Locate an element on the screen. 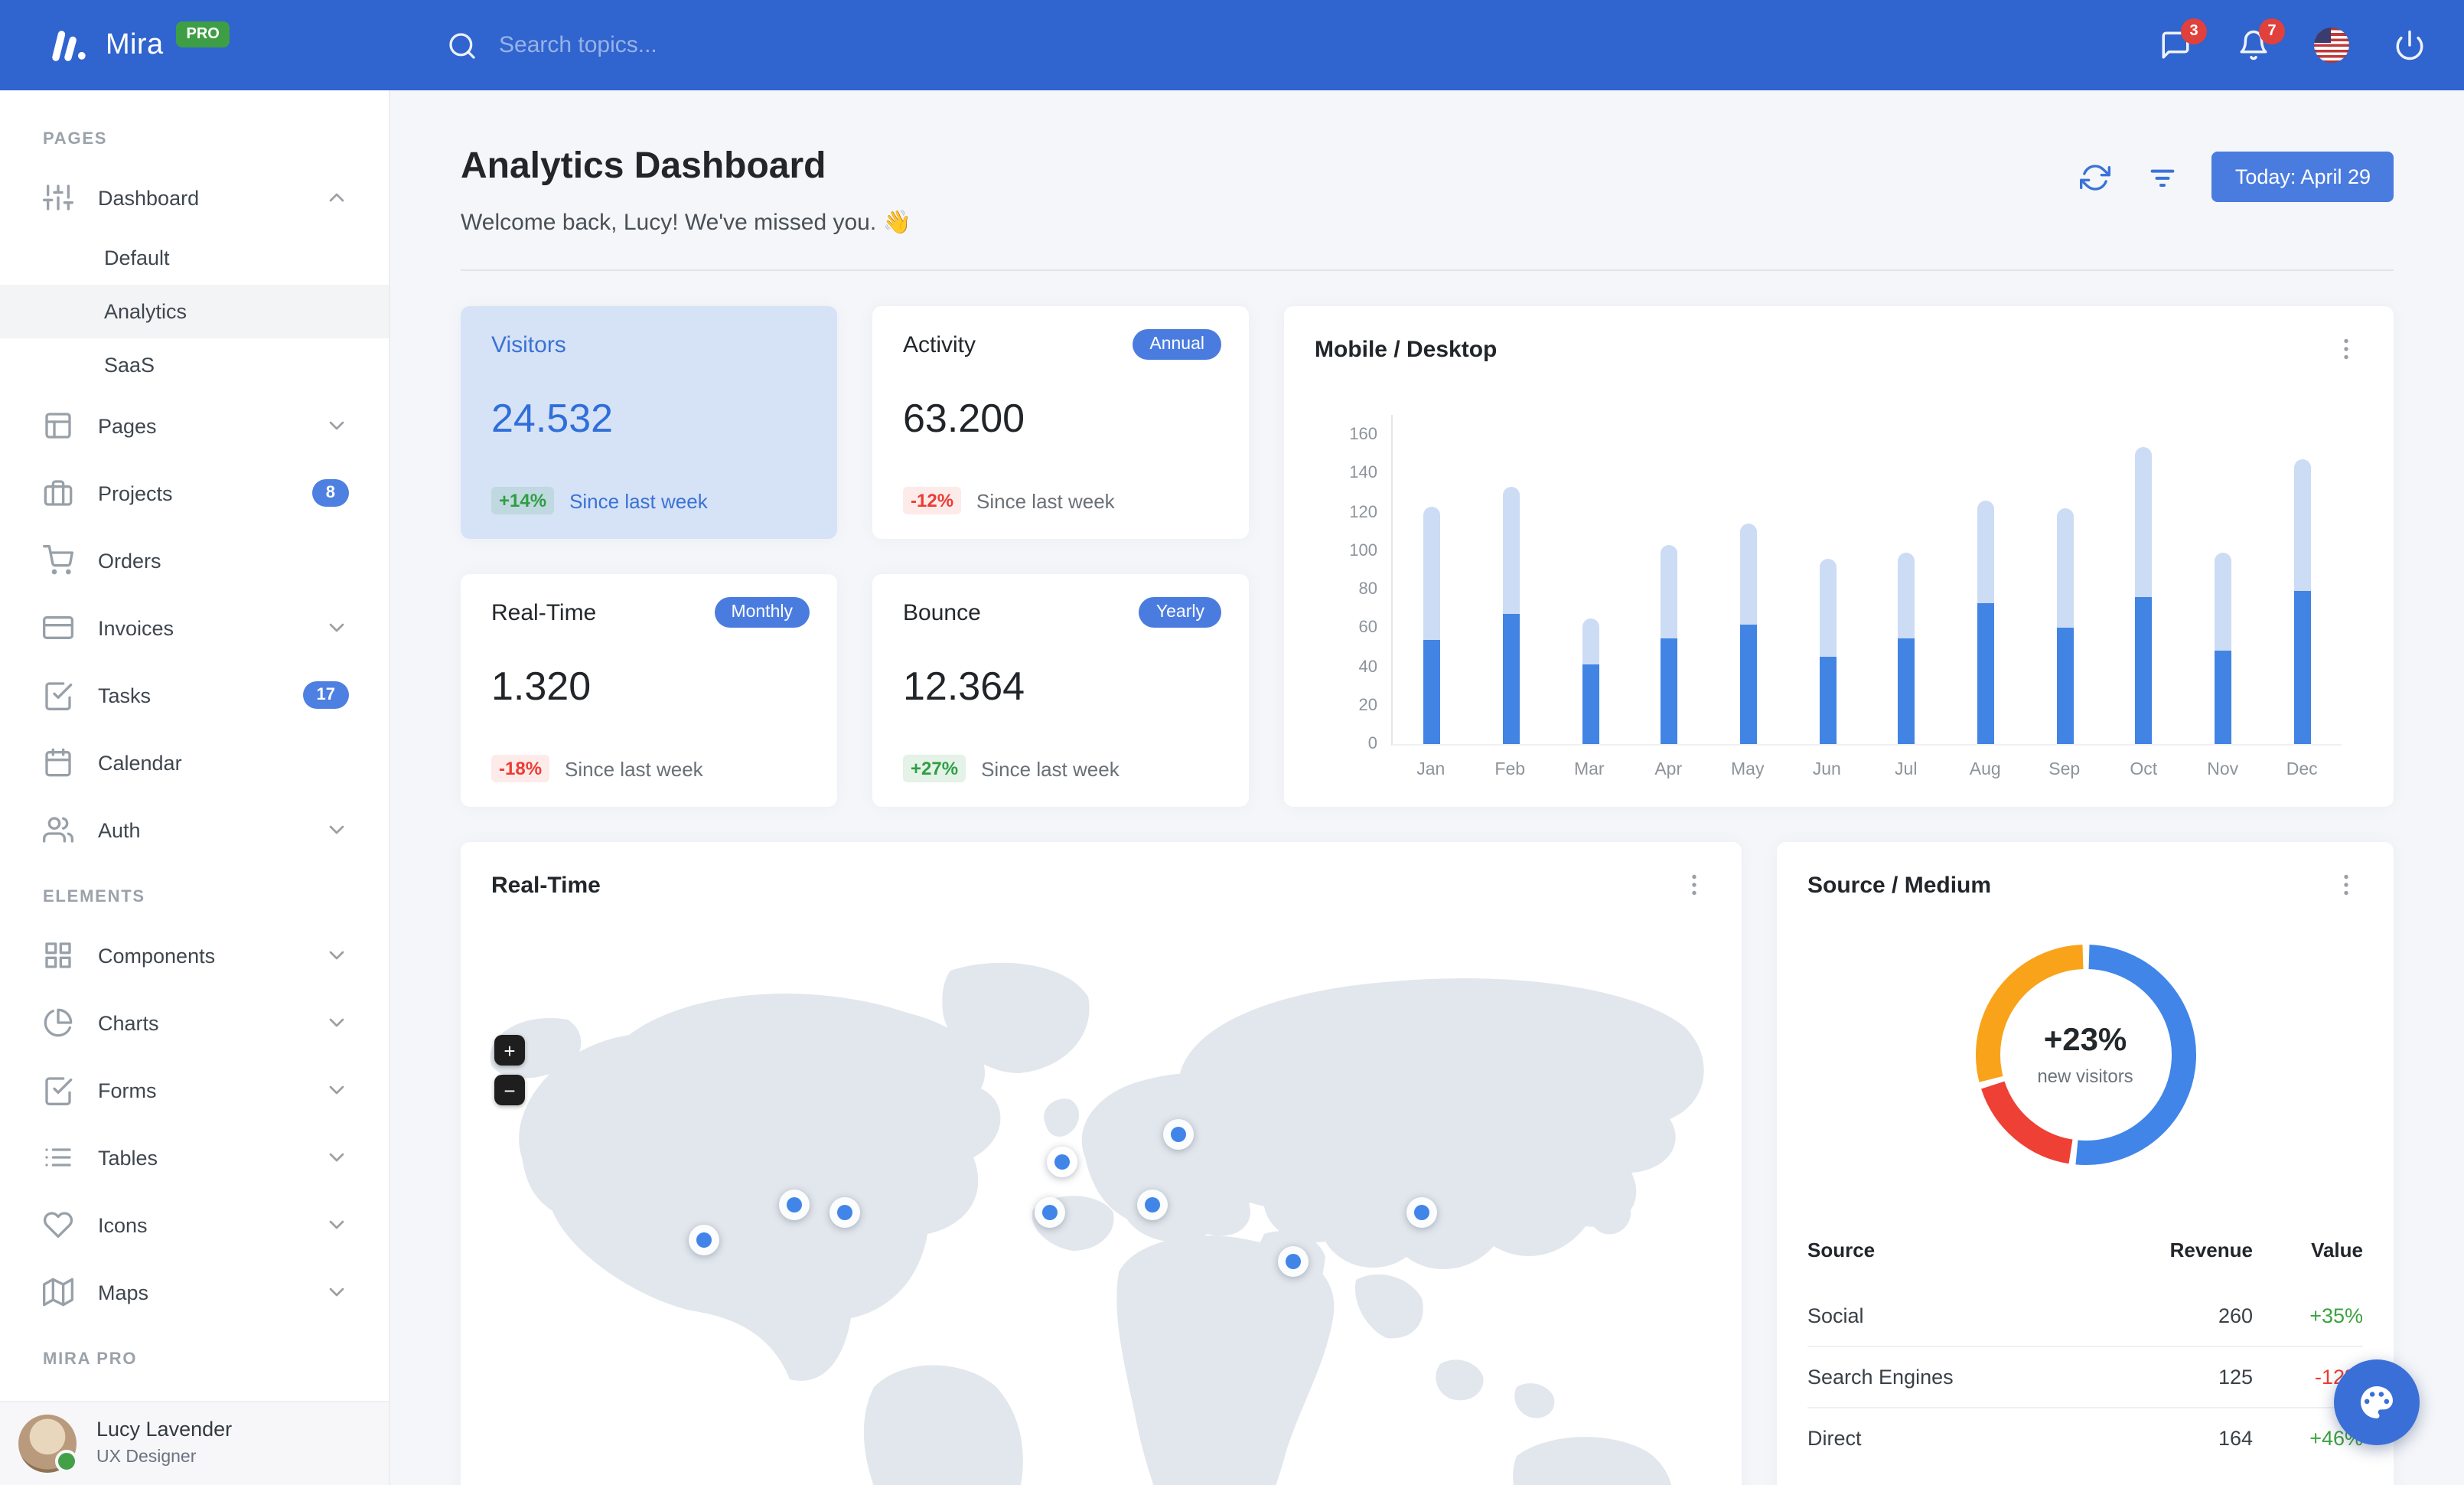 This screenshot has width=2464, height=1485. bar-mar is located at coordinates (1591, 579).